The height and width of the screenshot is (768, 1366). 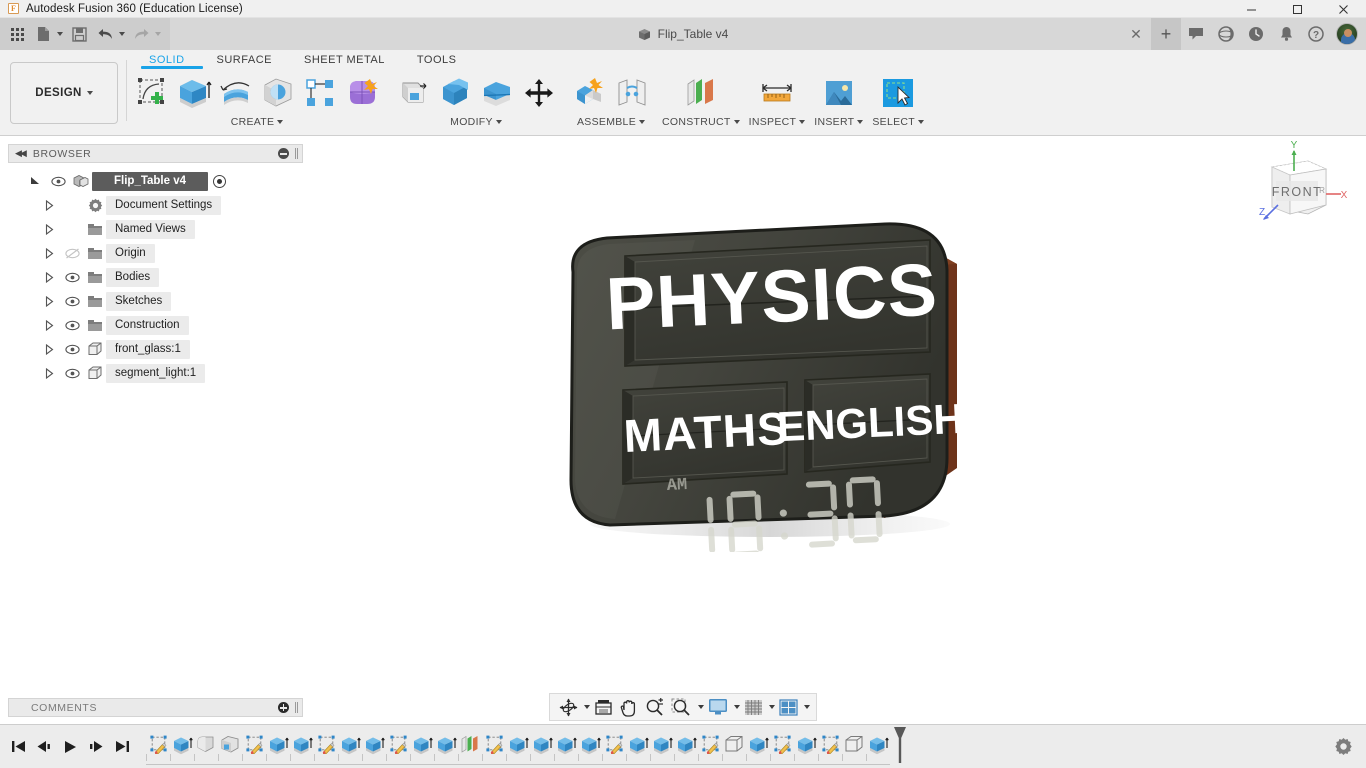 I want to click on timeline-step-back-button, so click(x=44, y=747).